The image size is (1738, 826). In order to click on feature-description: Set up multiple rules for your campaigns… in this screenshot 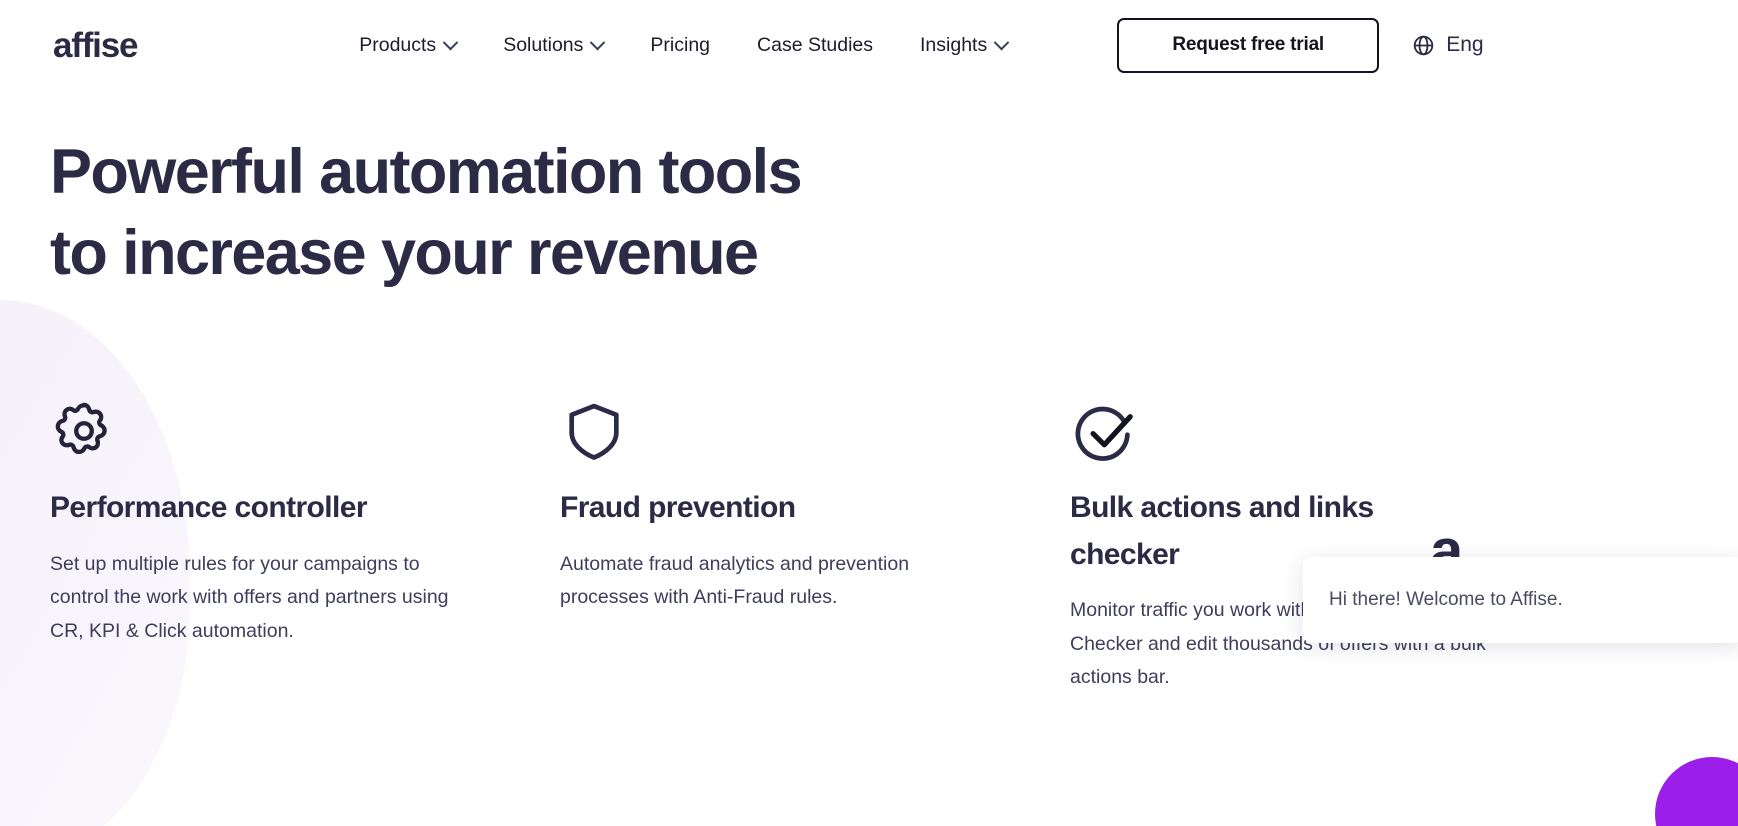, I will do `click(249, 597)`.